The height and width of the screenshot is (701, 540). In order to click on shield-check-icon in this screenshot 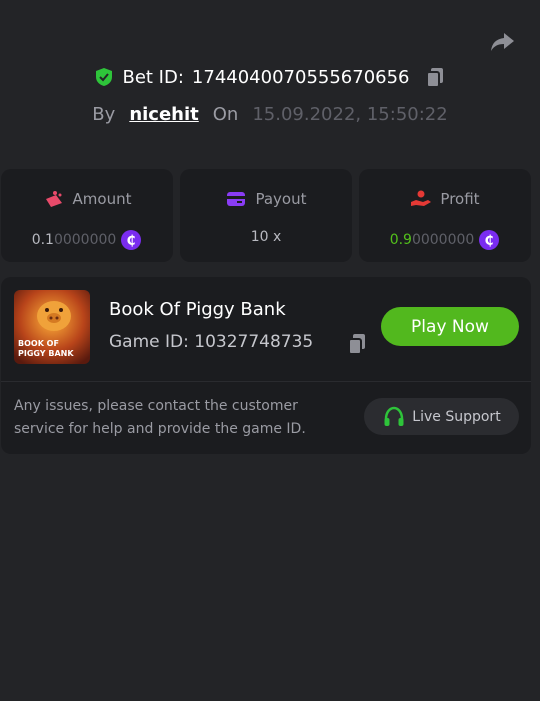, I will do `click(104, 77)`.